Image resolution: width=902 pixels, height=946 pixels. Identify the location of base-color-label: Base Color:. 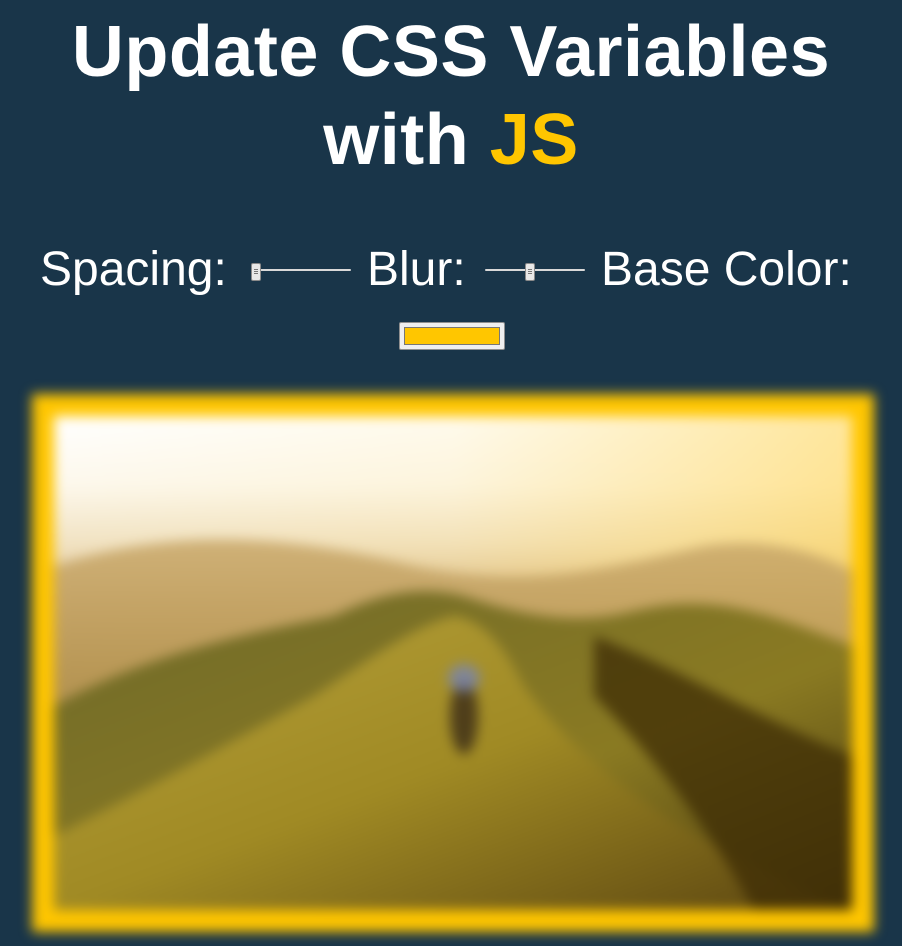
(726, 269).